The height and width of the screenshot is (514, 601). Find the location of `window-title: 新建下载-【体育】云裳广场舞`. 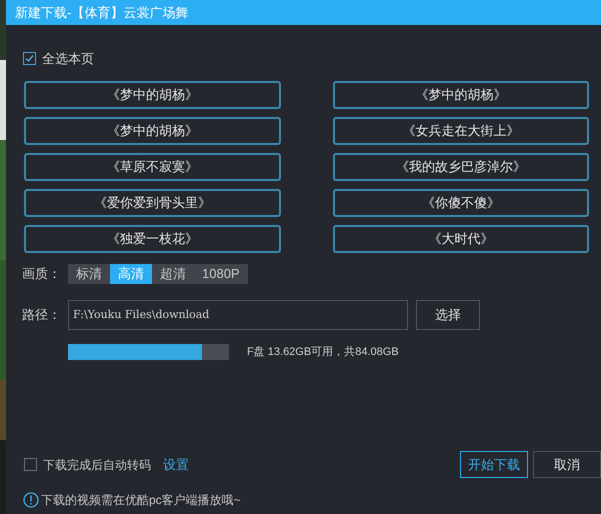

window-title: 新建下载-【体育】云裳广场舞 is located at coordinates (101, 13).